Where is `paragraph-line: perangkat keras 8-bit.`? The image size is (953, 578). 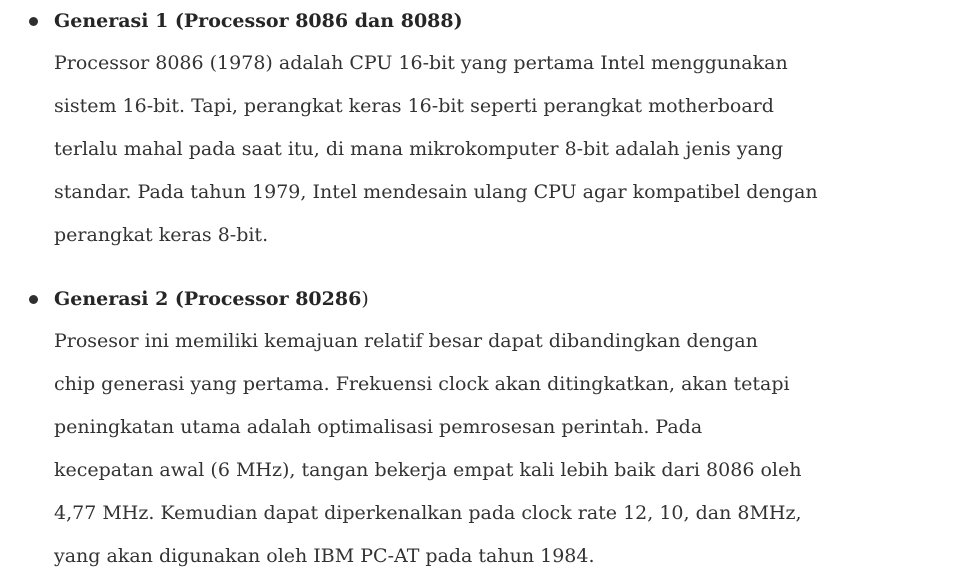
paragraph-line: perangkat keras 8-bit. is located at coordinates (161, 235).